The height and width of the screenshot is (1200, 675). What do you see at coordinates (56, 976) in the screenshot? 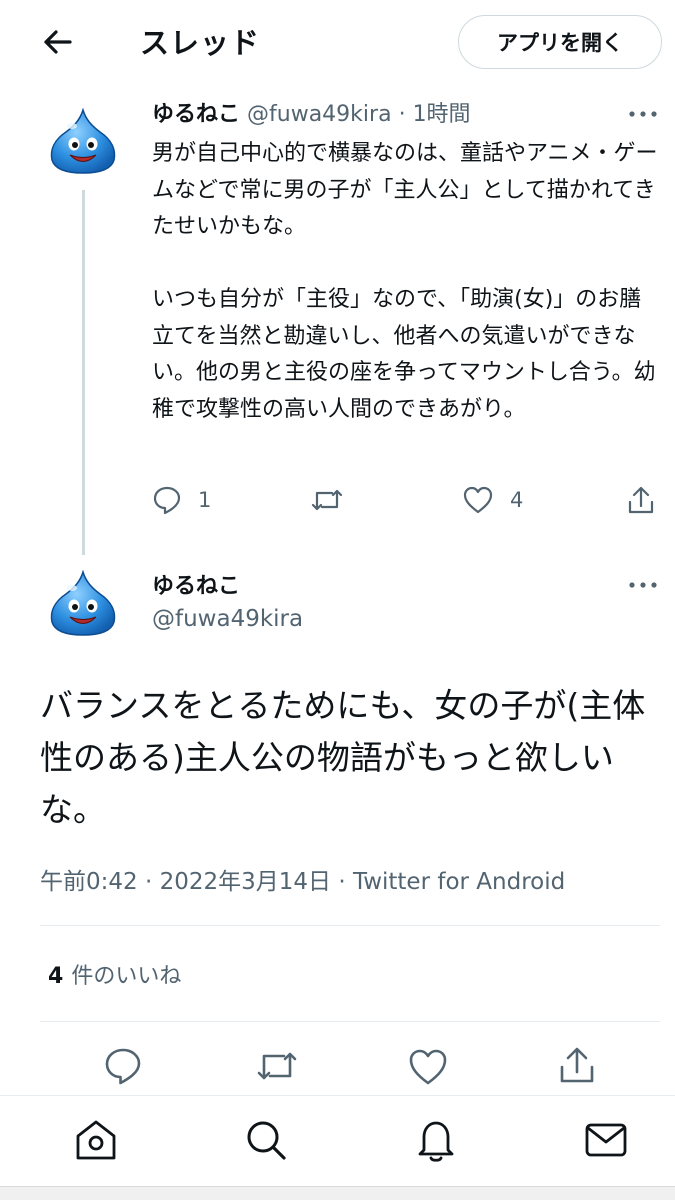
I see `likes-count: 4` at bounding box center [56, 976].